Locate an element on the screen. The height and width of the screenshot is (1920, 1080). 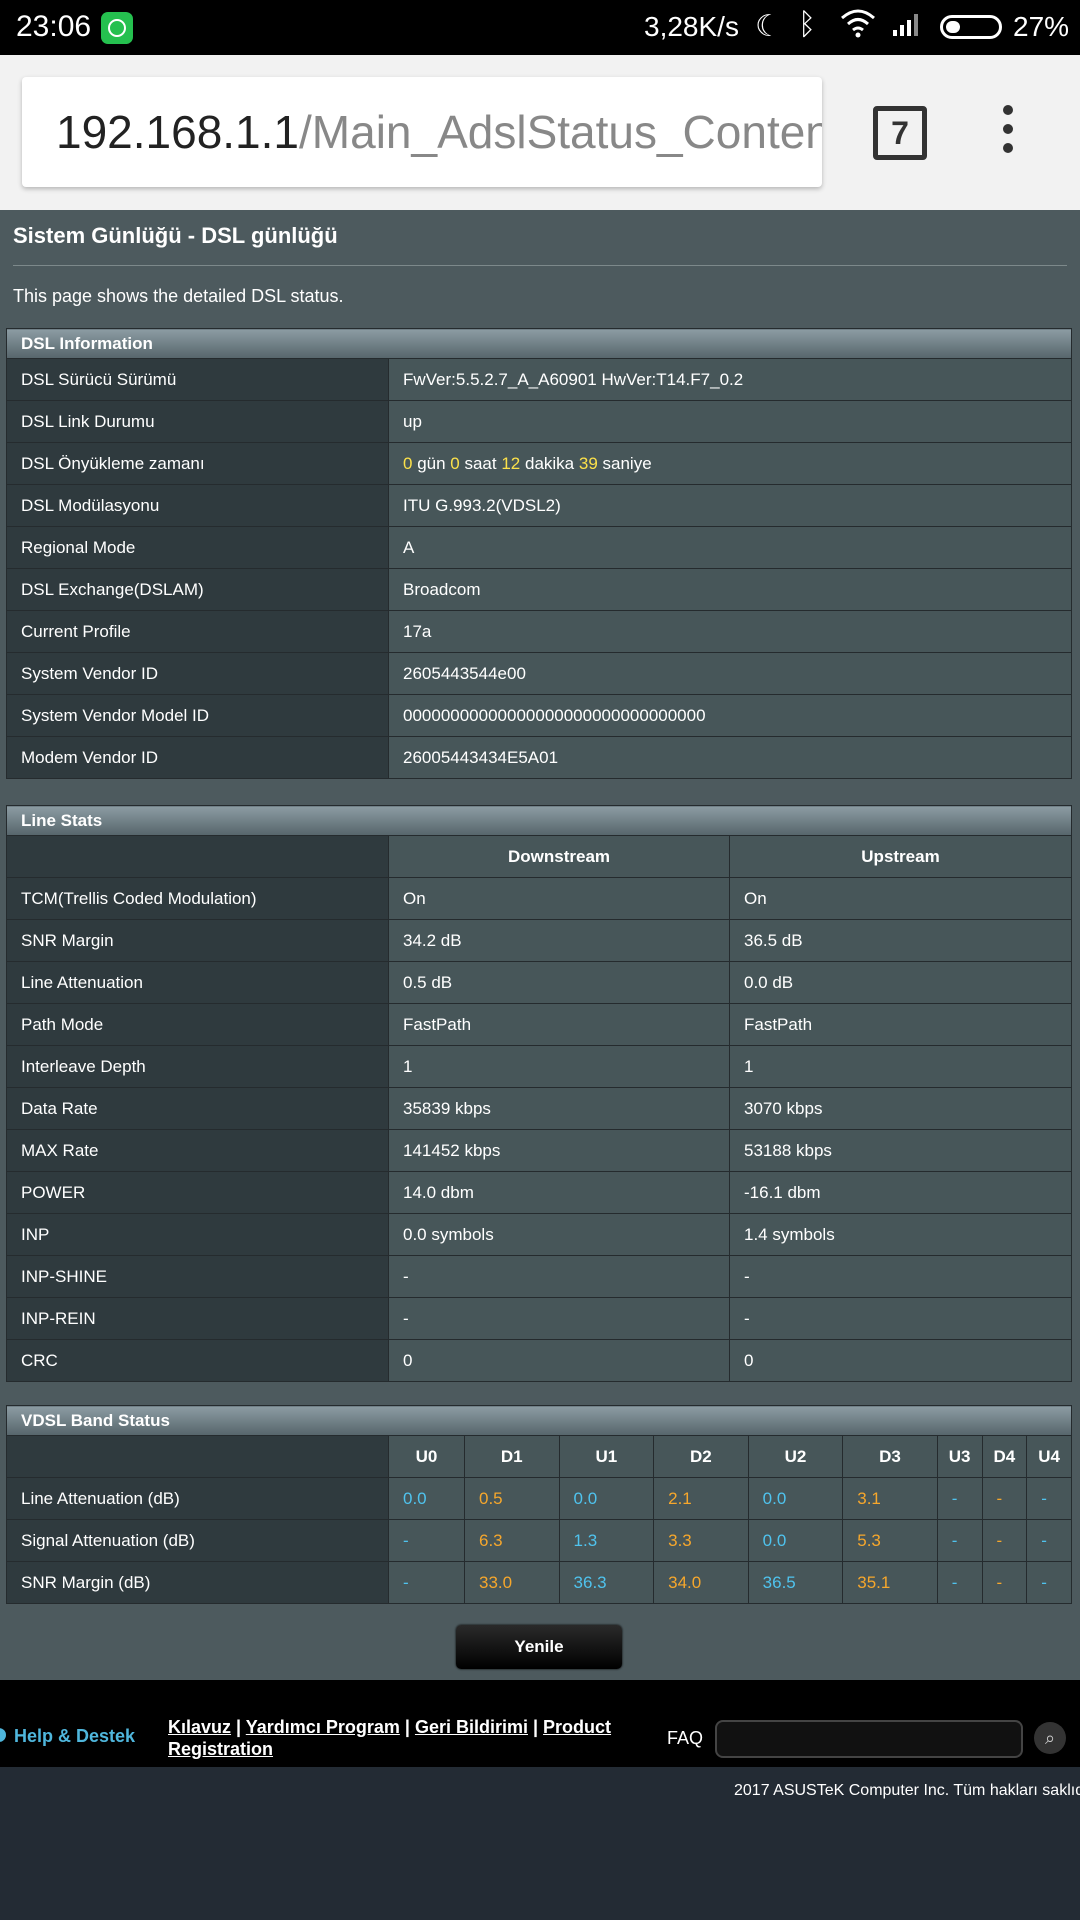
uptime-days-label: gün is located at coordinates (431, 463).